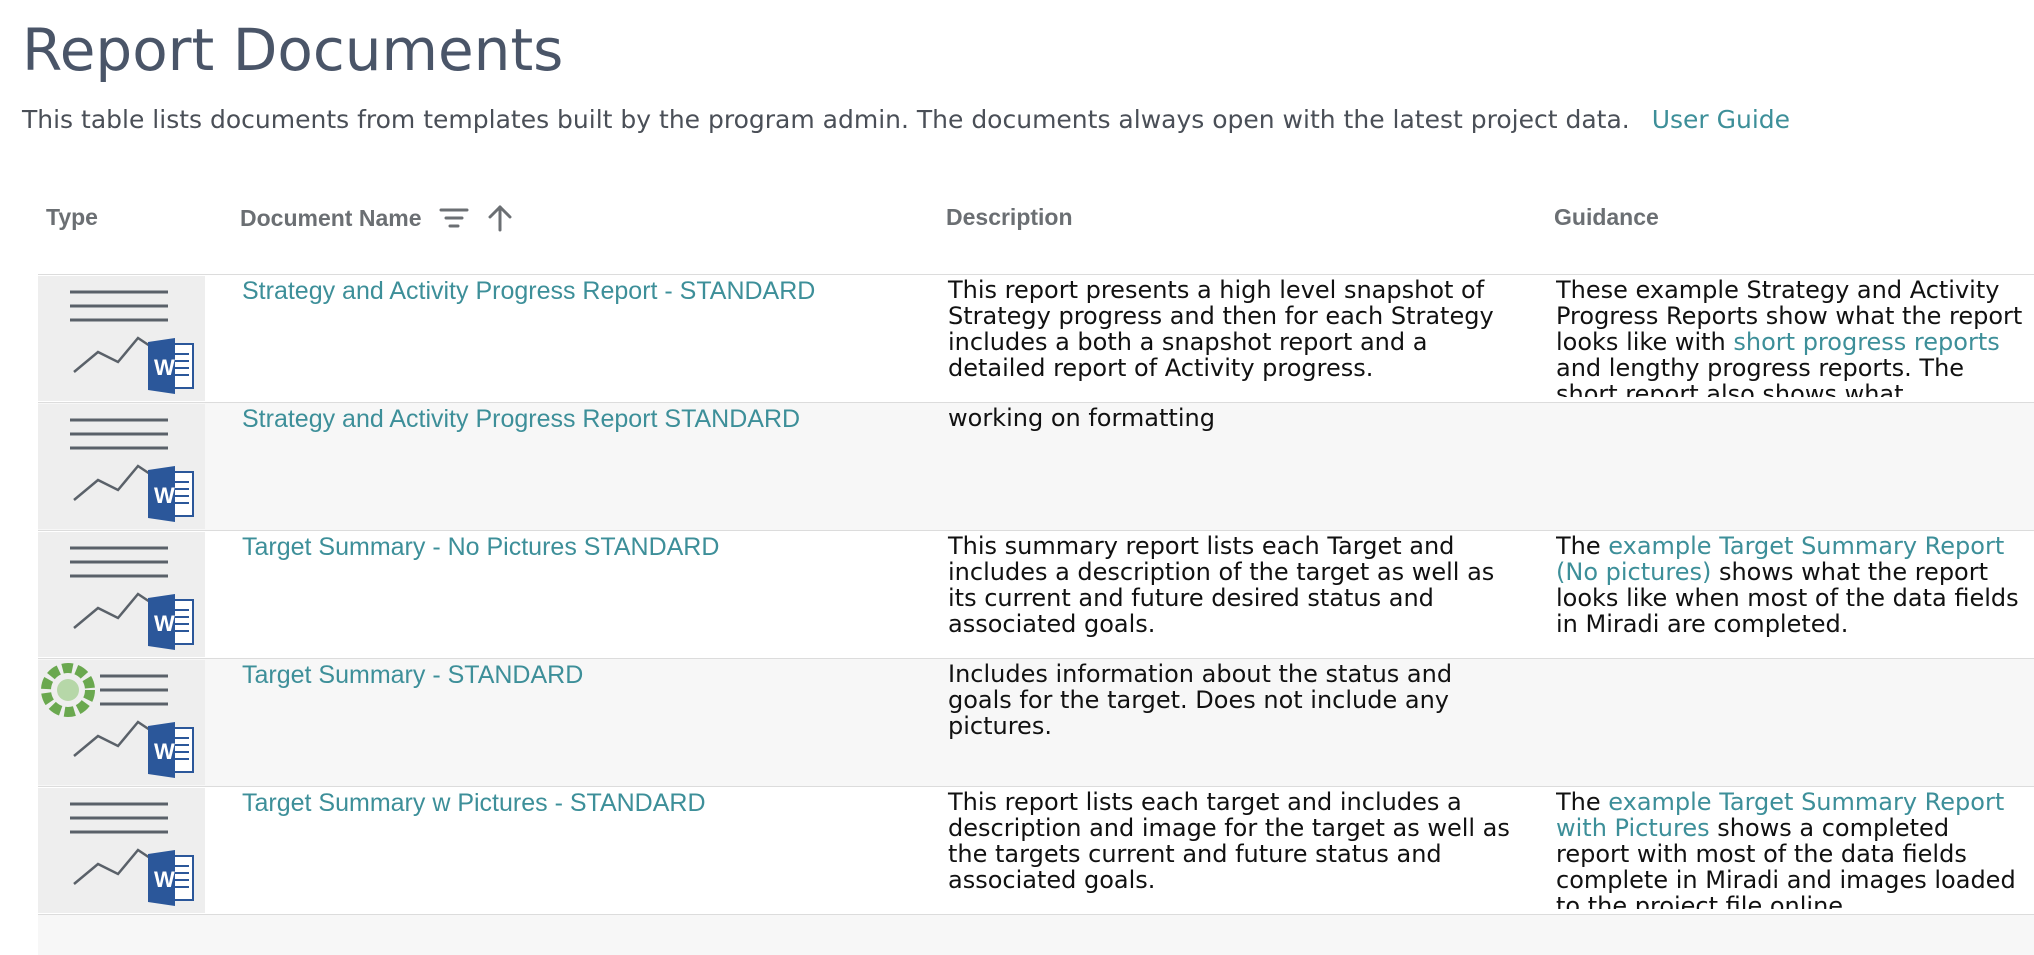  I want to click on document-description: working on formatting, so click(1081, 418).